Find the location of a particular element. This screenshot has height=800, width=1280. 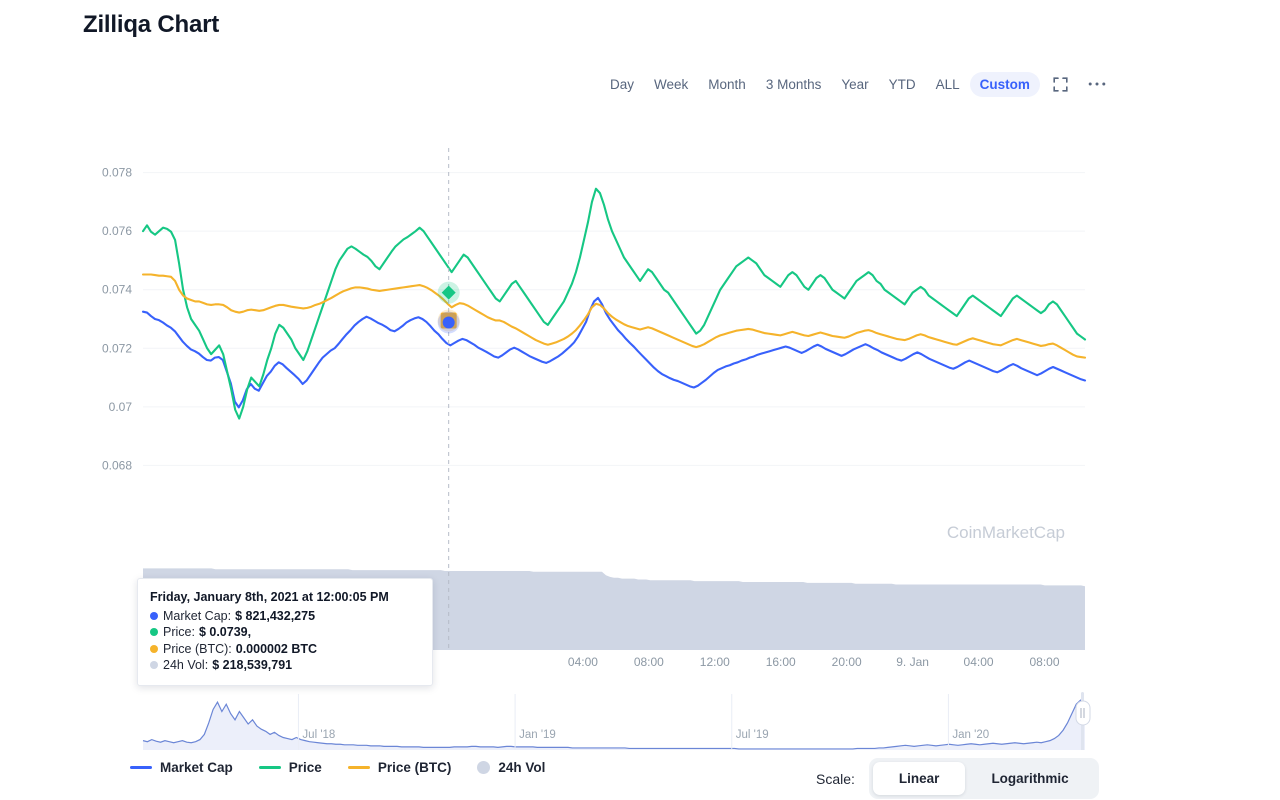

range-button-year: Year is located at coordinates (854, 84).